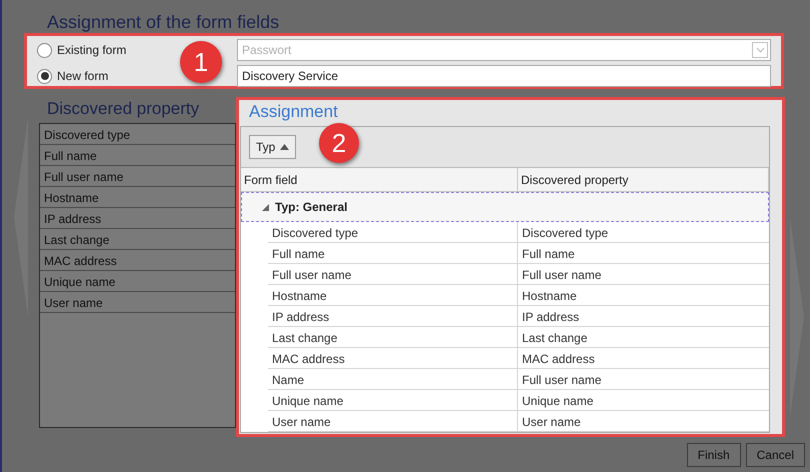 The width and height of the screenshot is (810, 472). I want to click on column-header: Discovered property, so click(643, 179).